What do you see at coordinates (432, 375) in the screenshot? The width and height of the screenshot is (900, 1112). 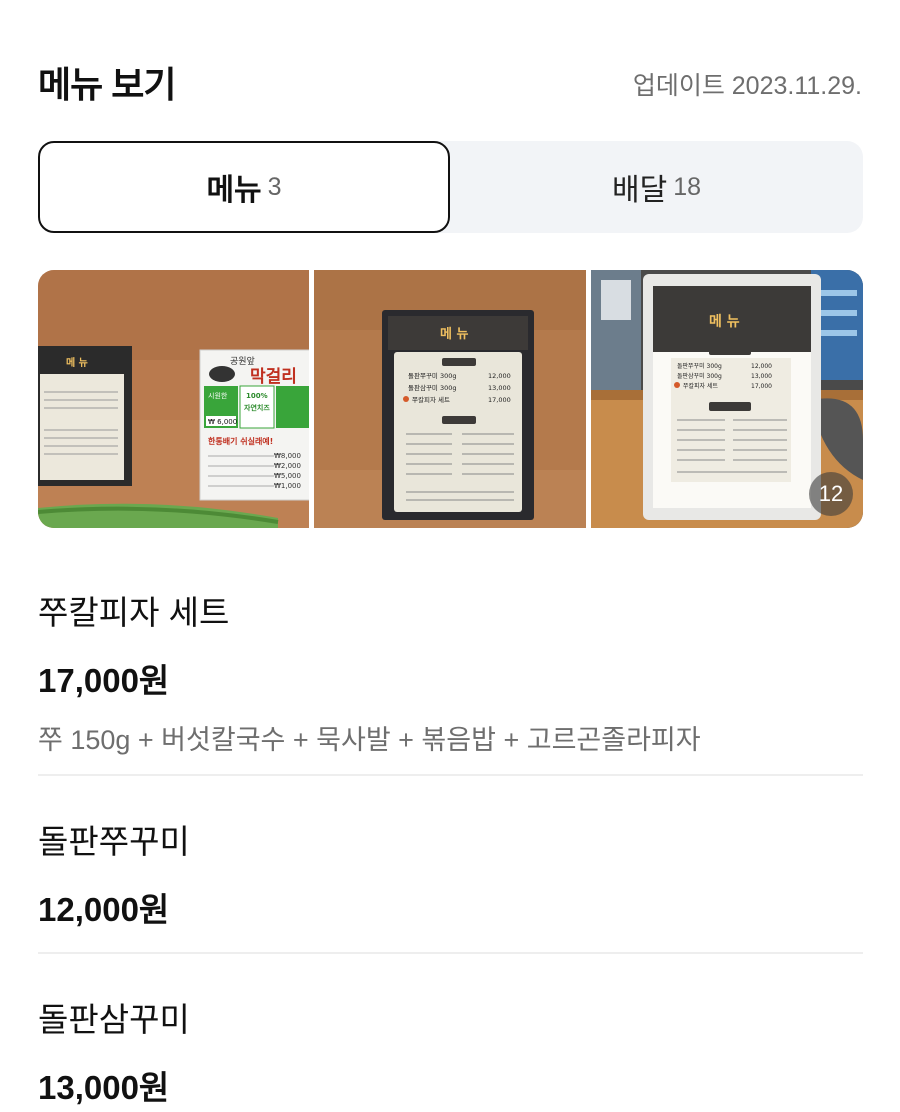 I see `photo2-row1-name: 돌판쭈꾸미 300g` at bounding box center [432, 375].